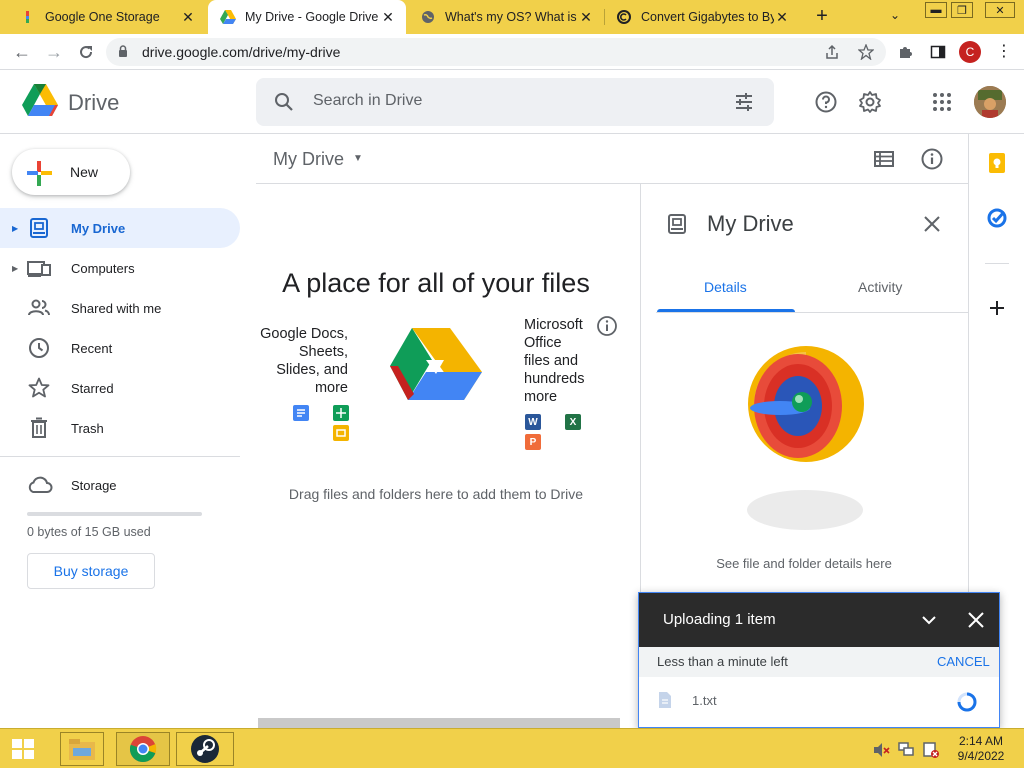 Image resolution: width=1024 pixels, height=768 pixels. Describe the element at coordinates (89, 532) in the screenshot. I see `storage-used-text: 0 bytes of 15 GB used` at that location.